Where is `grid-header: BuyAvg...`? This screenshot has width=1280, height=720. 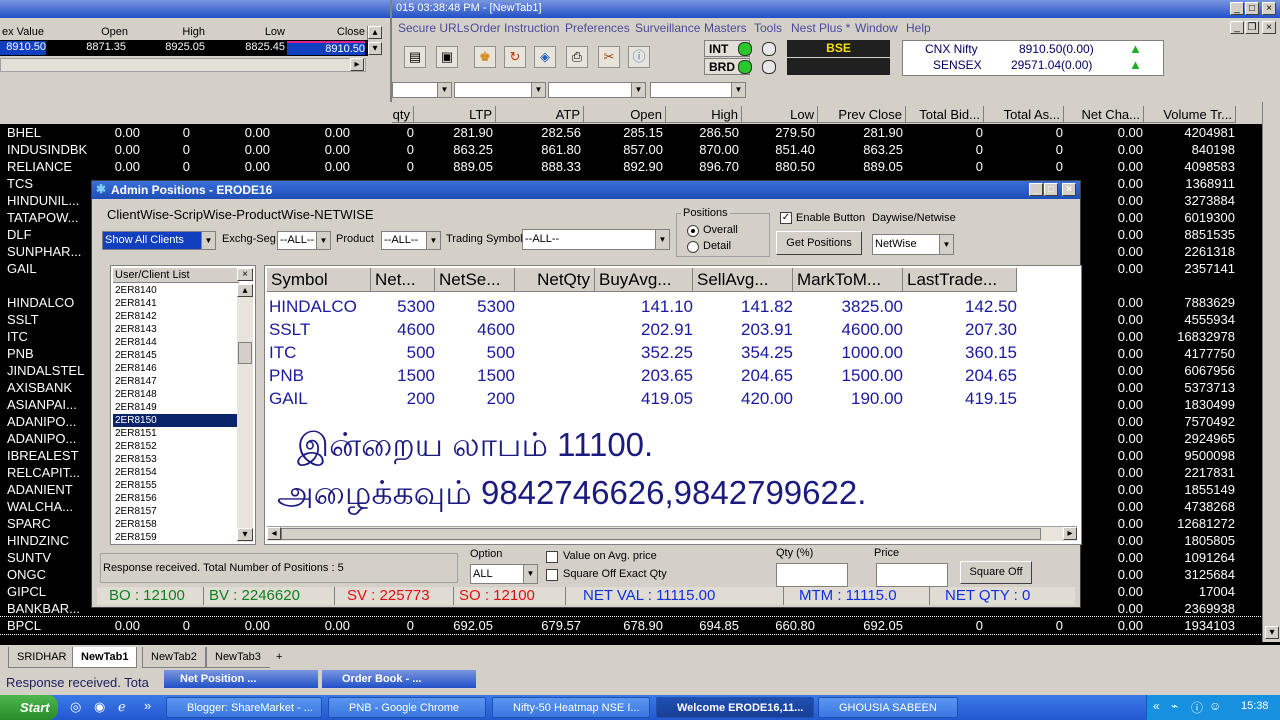
grid-header: BuyAvg... is located at coordinates (644, 280).